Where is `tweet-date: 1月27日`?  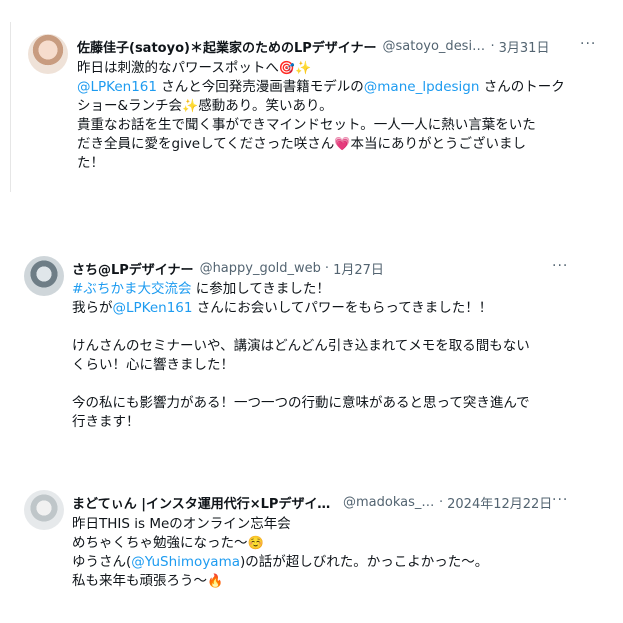
tweet-date: 1月27日 is located at coordinates (358, 268).